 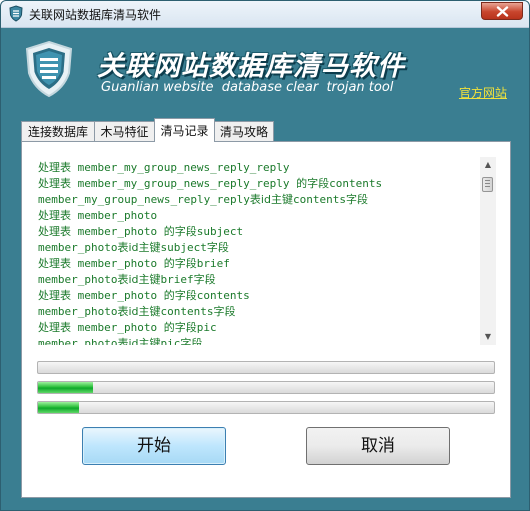 What do you see at coordinates (213, 263) in the screenshot?
I see `log-line-tail: brief` at bounding box center [213, 263].